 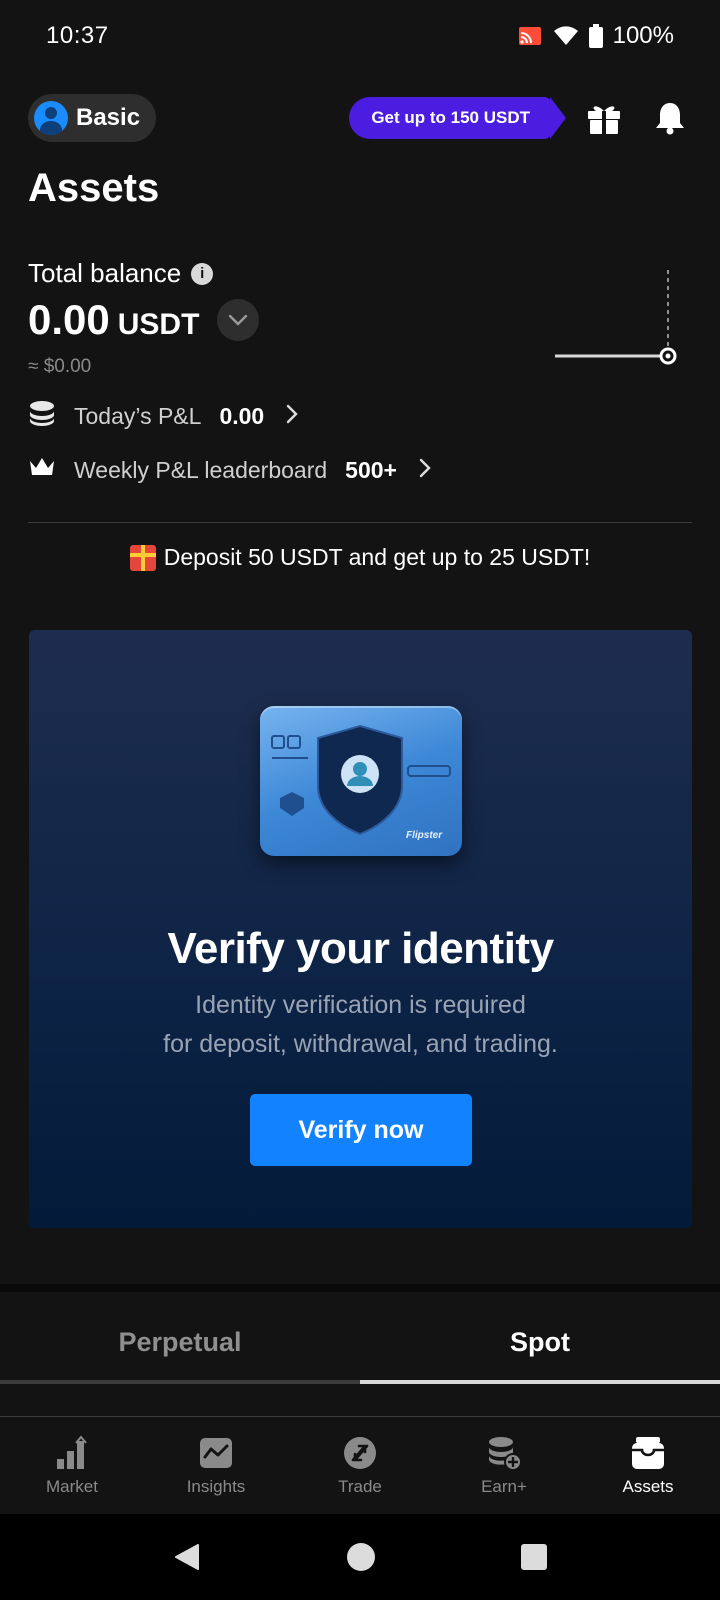 What do you see at coordinates (105, 273) in the screenshot?
I see `total-balance-label: Total balance` at bounding box center [105, 273].